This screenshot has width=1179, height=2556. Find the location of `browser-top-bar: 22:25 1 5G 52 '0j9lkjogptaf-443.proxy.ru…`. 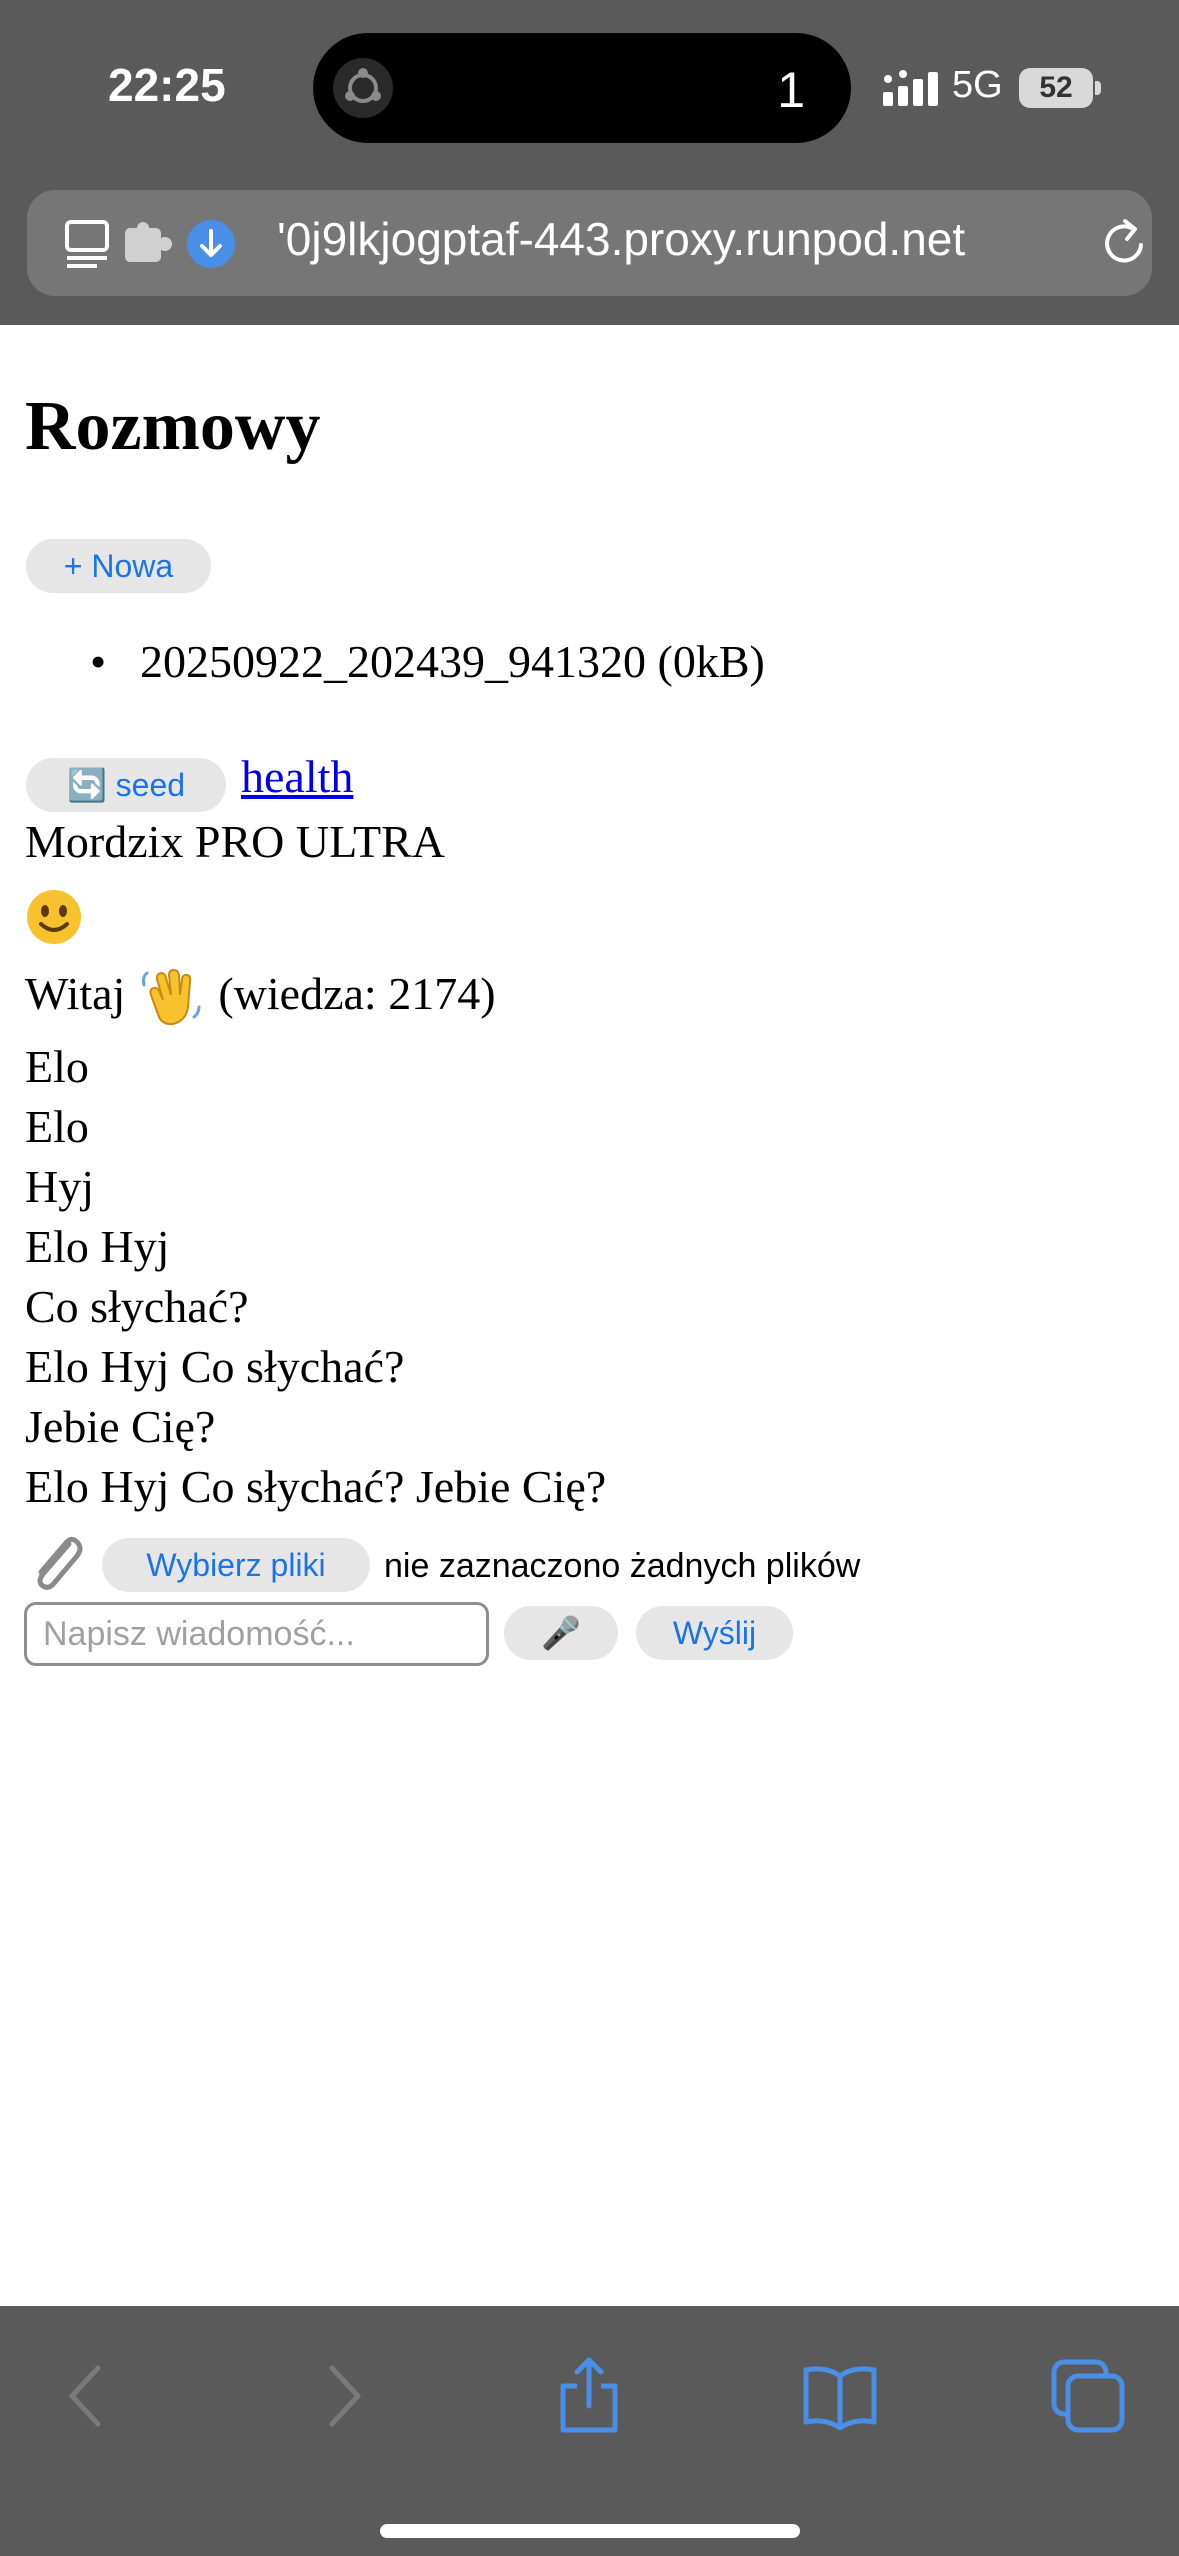

browser-top-bar: 22:25 1 5G 52 '0j9lkjogptaf-443.proxy.ru… is located at coordinates (589, 162).